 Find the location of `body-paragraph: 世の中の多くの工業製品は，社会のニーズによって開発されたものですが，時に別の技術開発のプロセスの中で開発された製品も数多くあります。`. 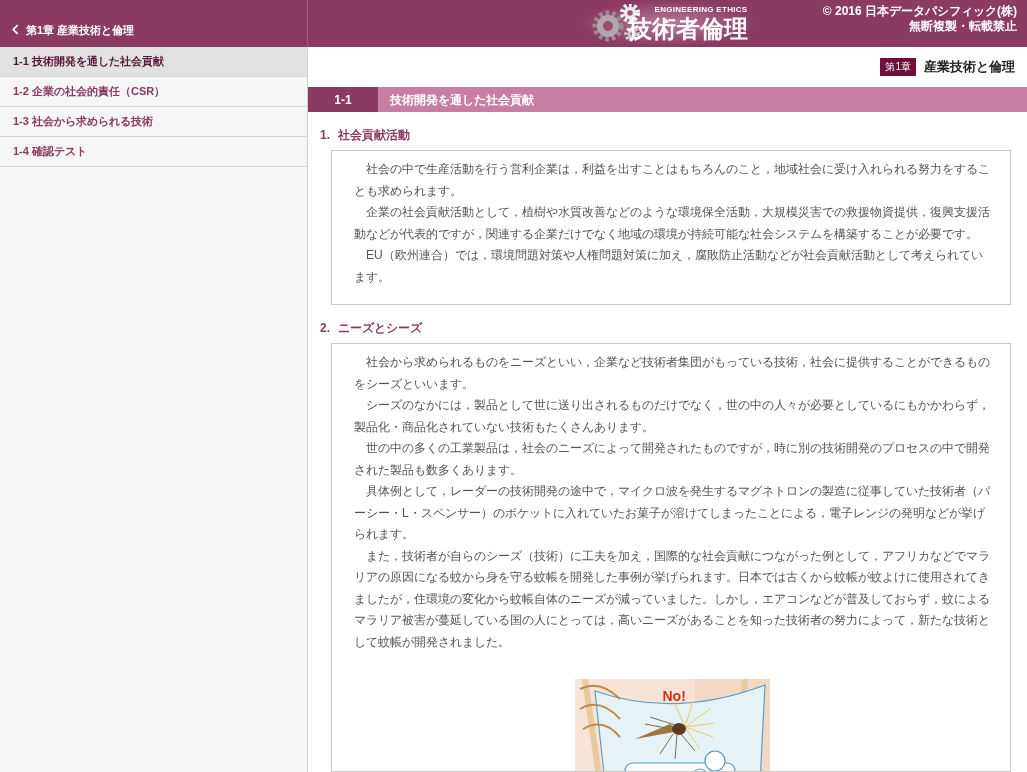

body-paragraph: 世の中の多くの工業製品は，社会のニーズによって開発されたものですが，時に別の技術開発のプロセスの中で開発された製品も数多くあります。 is located at coordinates (672, 459).